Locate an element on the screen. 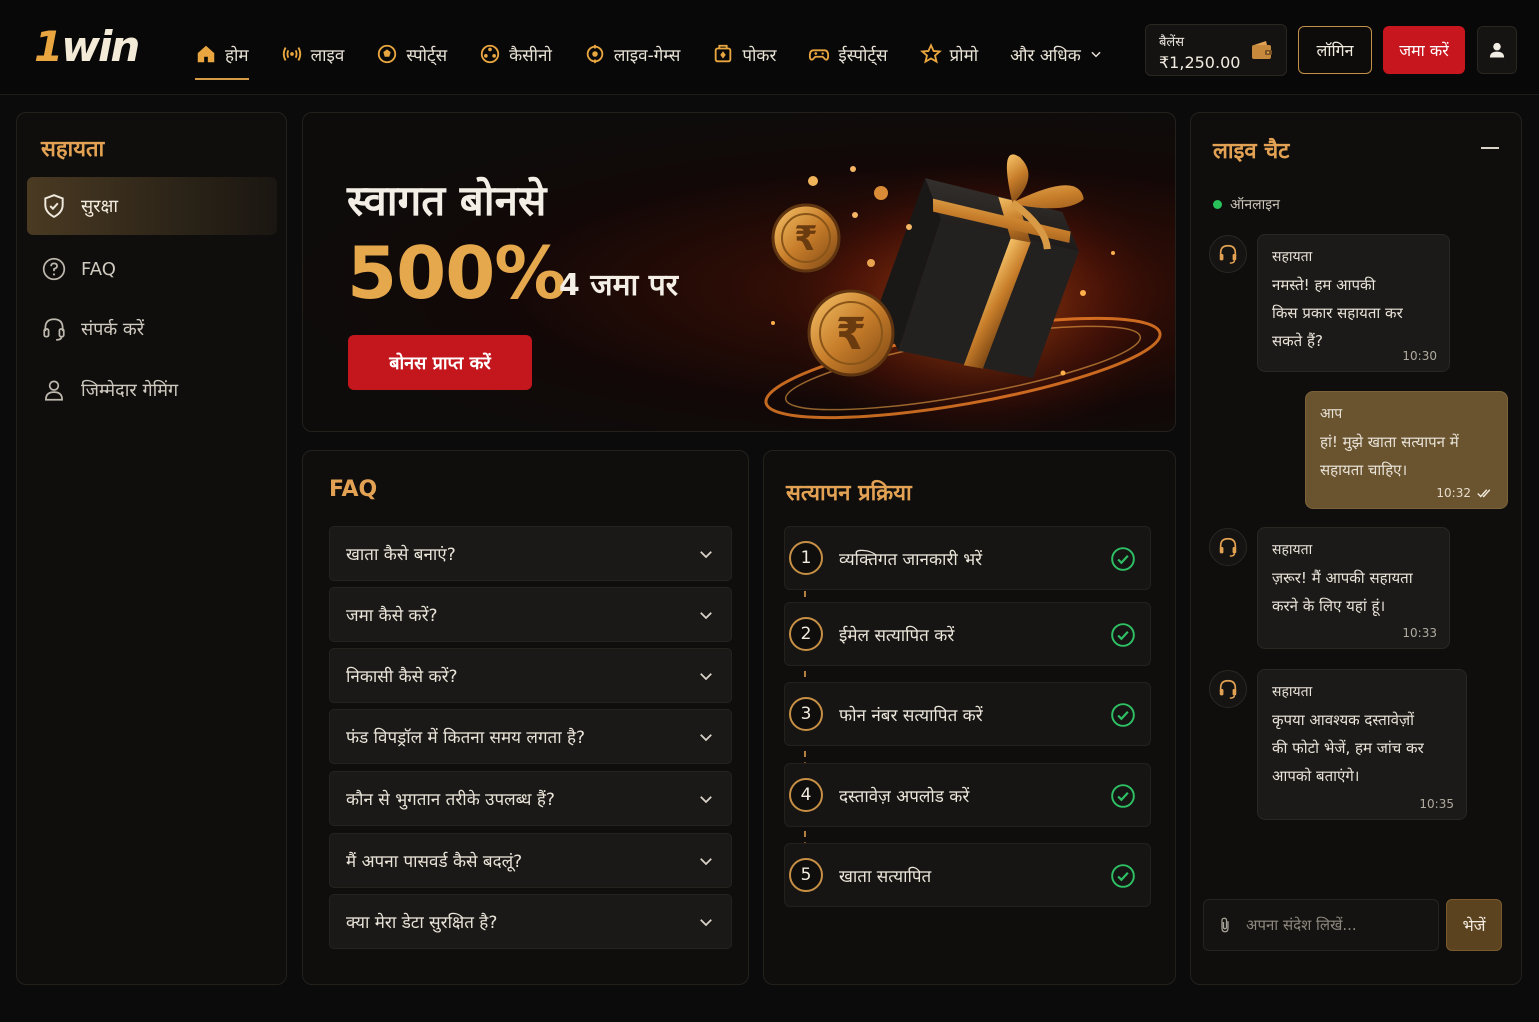 The width and height of the screenshot is (1539, 1022). chat-message-input is located at coordinates (1336, 925).